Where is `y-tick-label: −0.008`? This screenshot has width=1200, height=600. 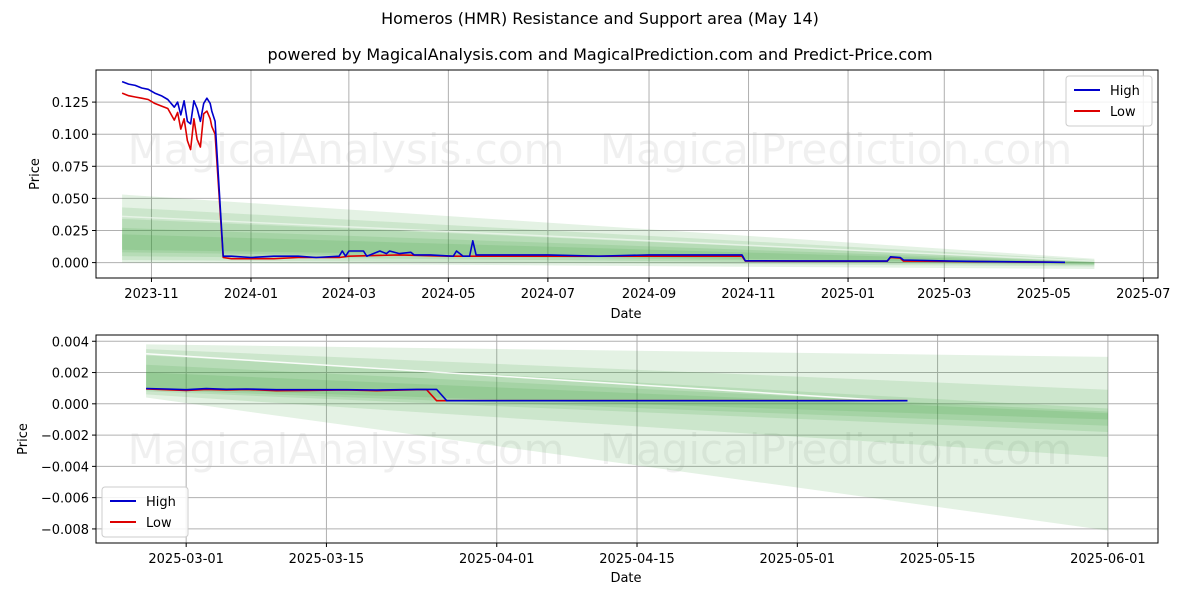
y-tick-label: −0.008 is located at coordinates (65, 530).